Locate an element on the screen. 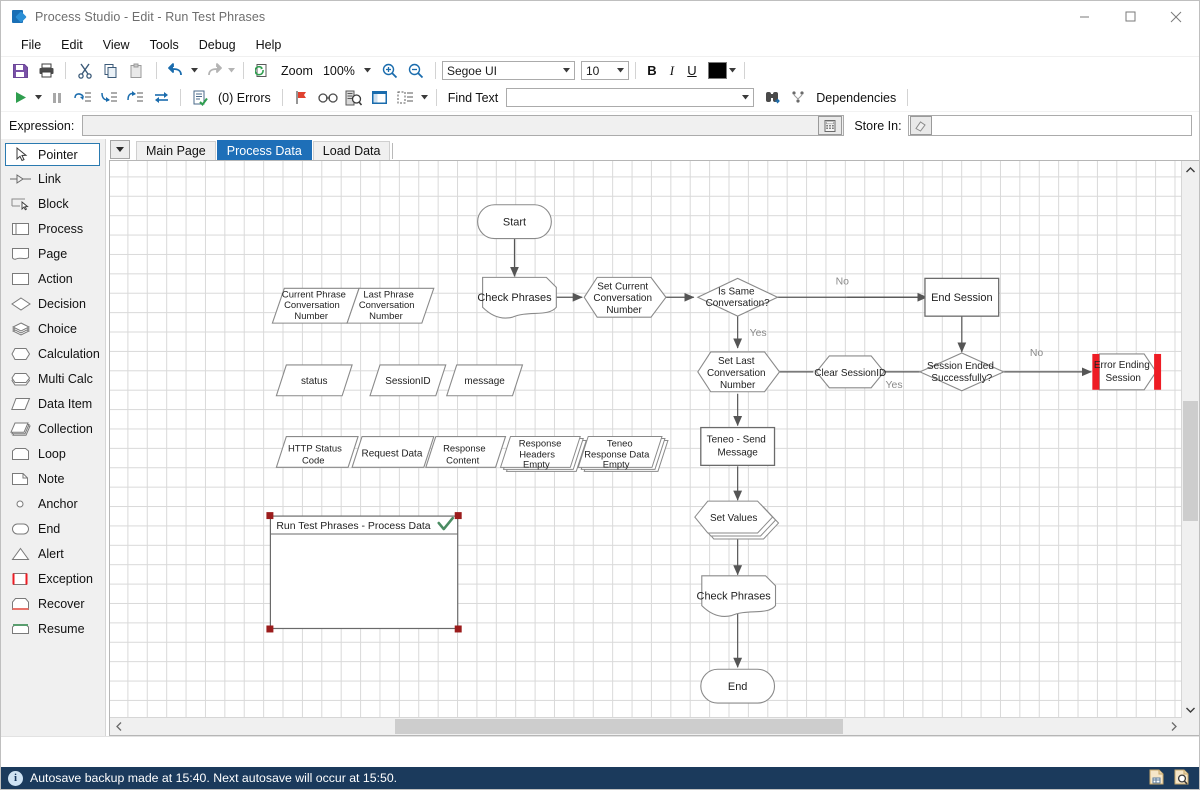 This screenshot has width=1200, height=790. palette-item-note: Note is located at coordinates (53, 478).